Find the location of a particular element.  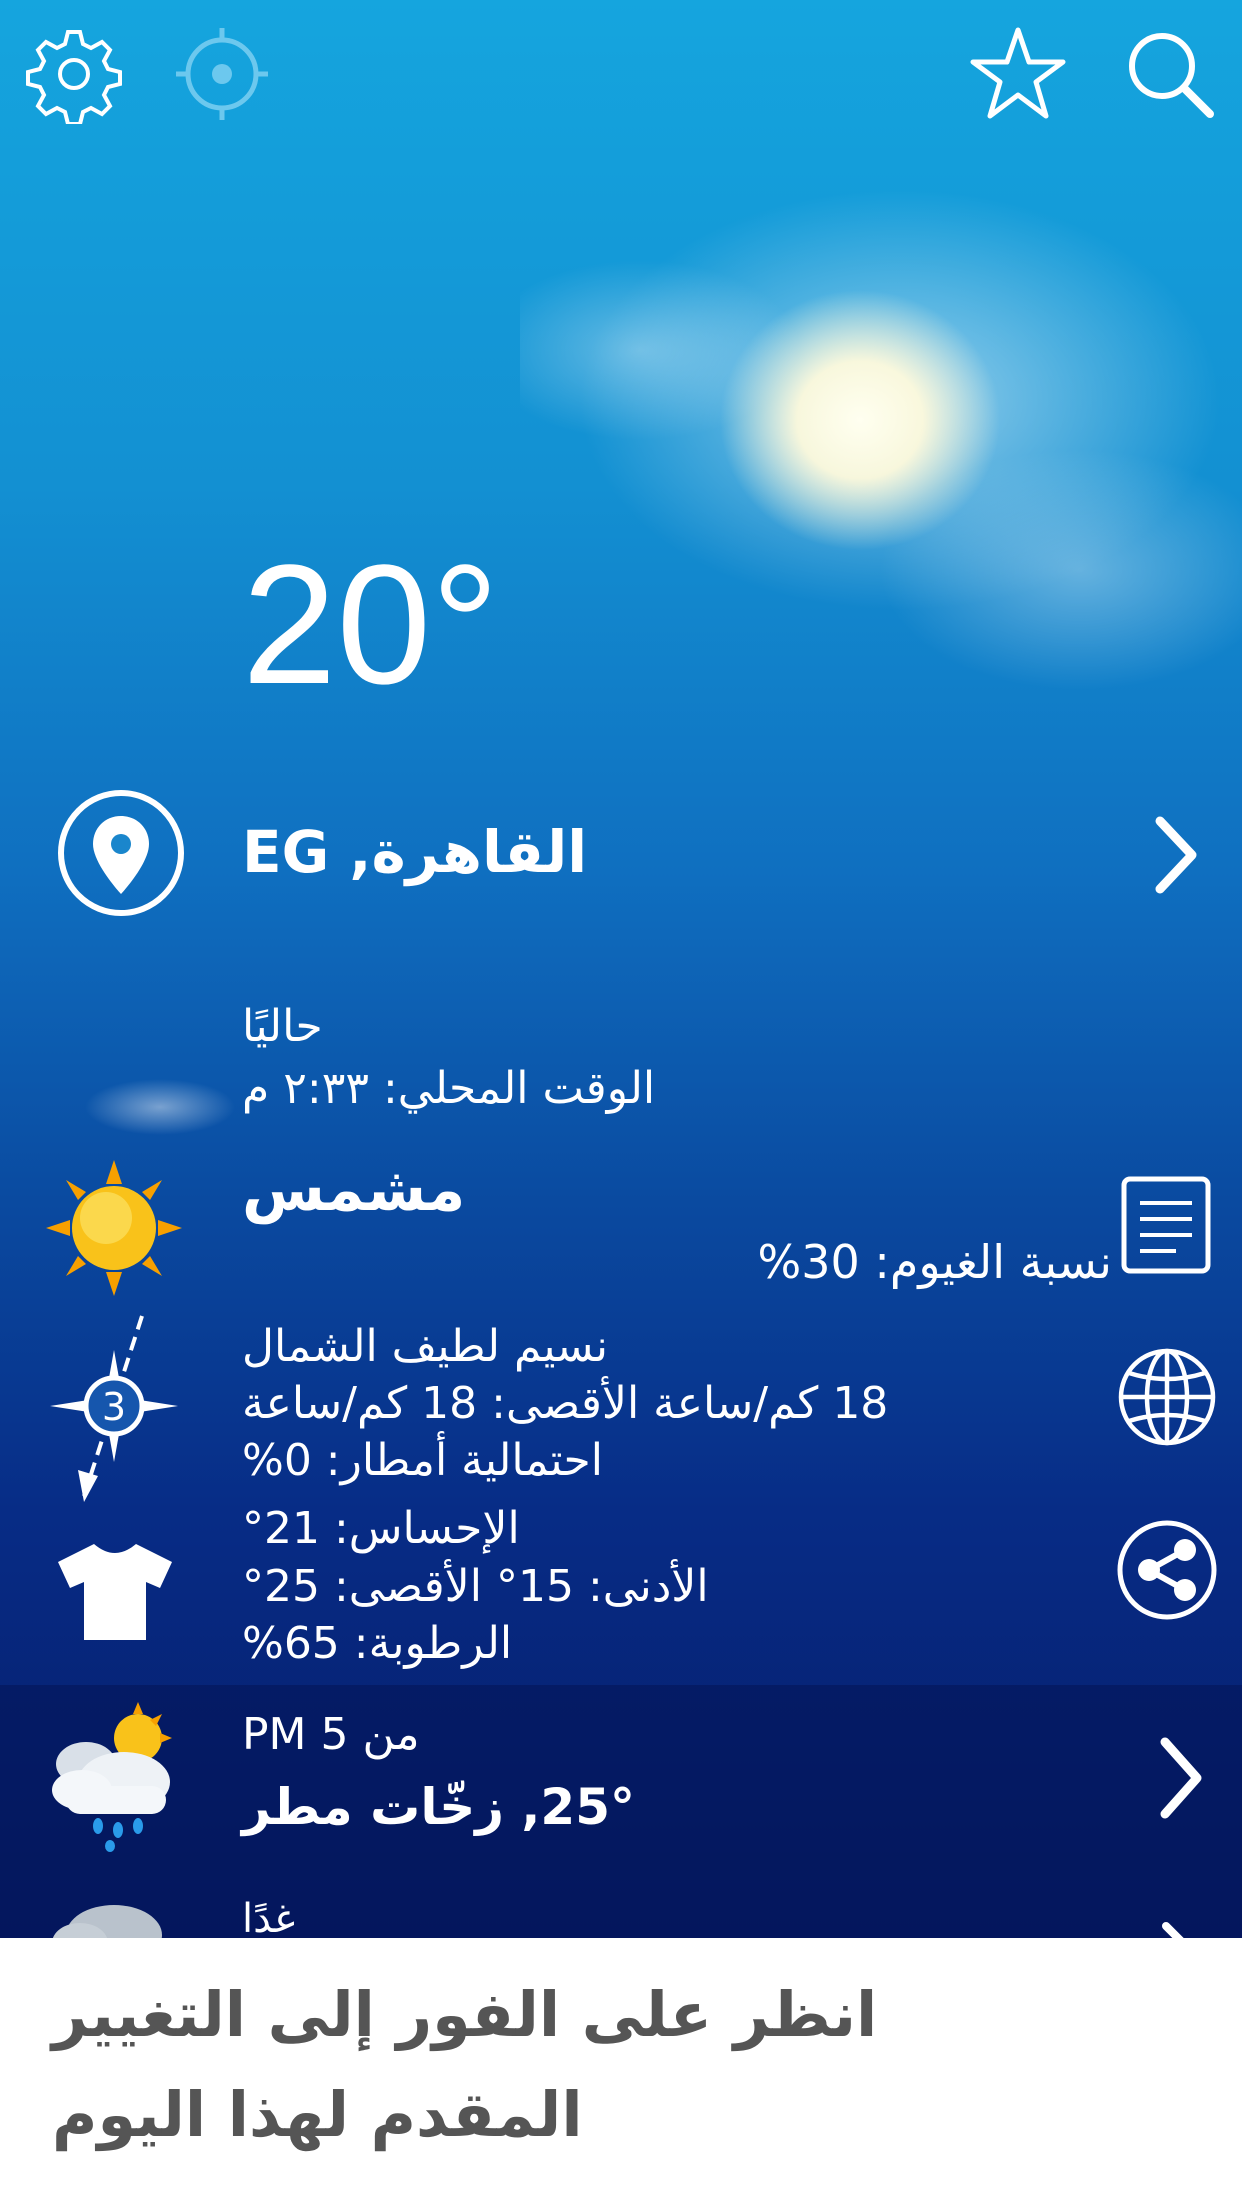

cloud-decoration is located at coordinates (160, 1105).